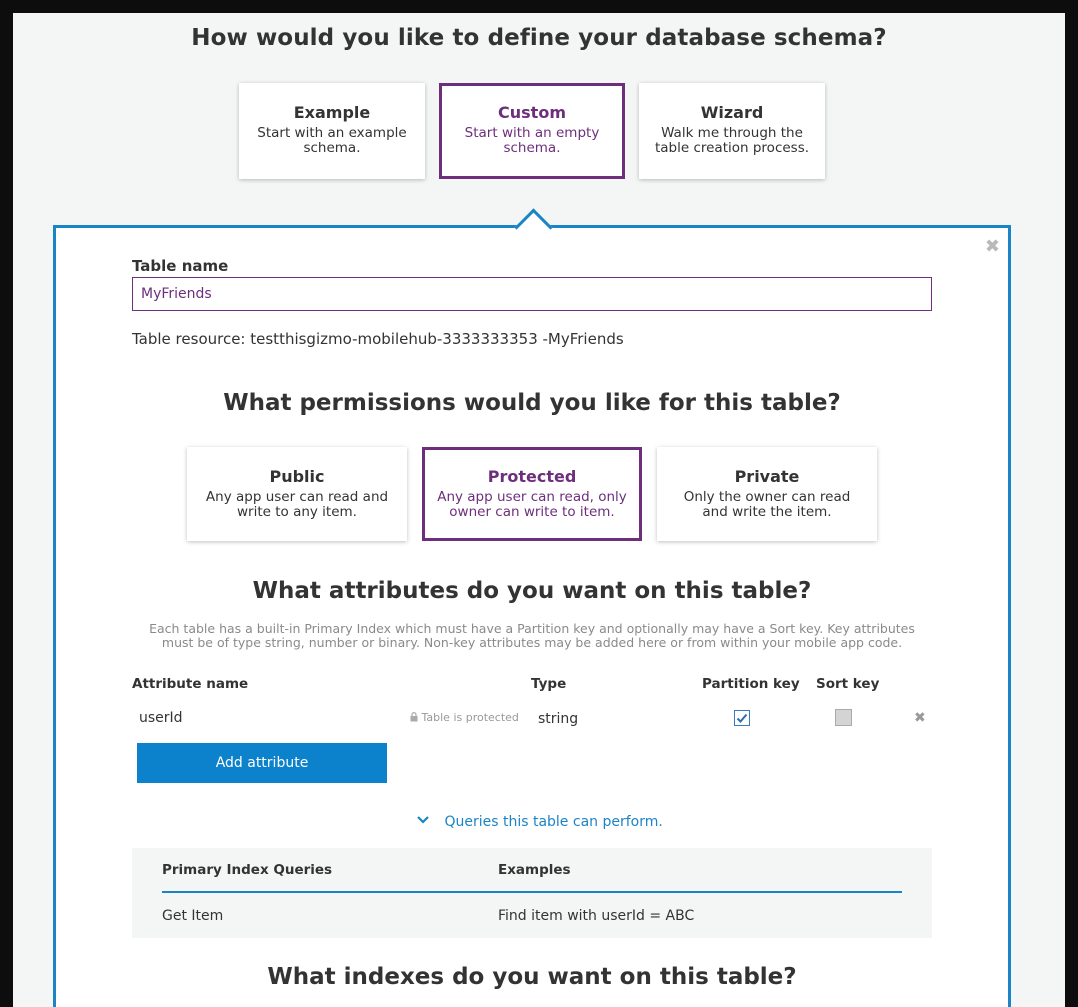 The height and width of the screenshot is (1007, 1078). I want to click on check-icon, so click(742, 718).